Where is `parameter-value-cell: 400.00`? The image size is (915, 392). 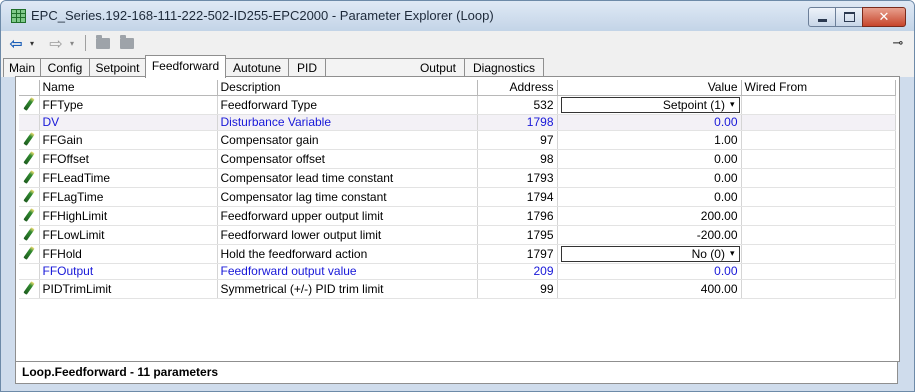
parameter-value-cell: 400.00 is located at coordinates (649, 289).